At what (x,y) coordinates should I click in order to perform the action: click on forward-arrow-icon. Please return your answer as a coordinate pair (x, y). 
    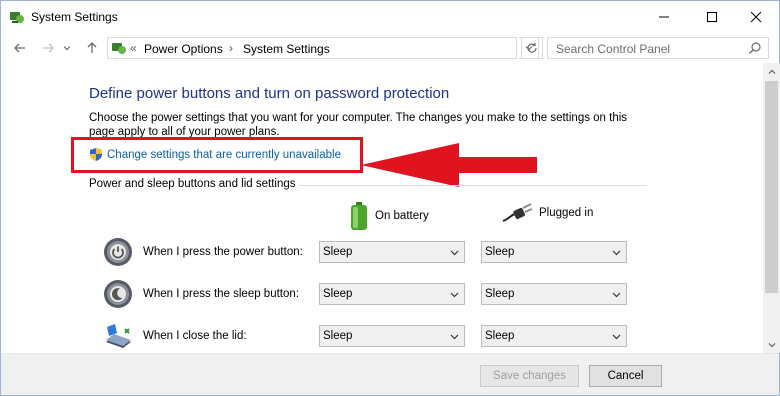
    Looking at the image, I should click on (48, 48).